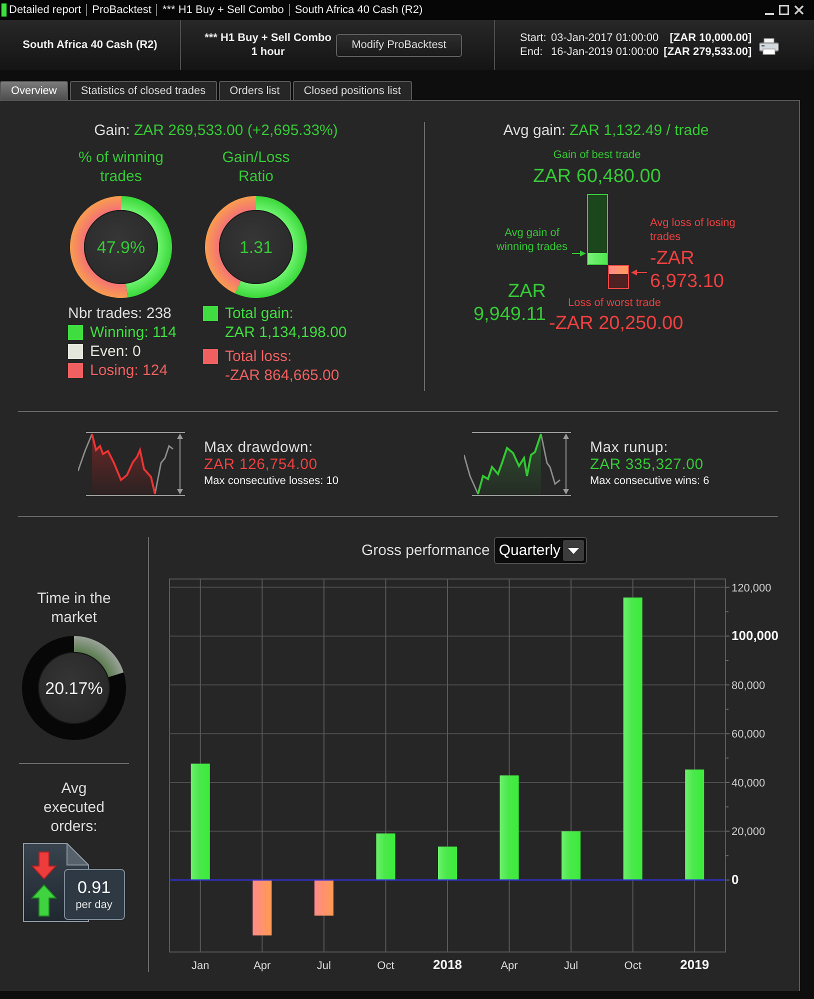  Describe the element at coordinates (749, 734) in the screenshot. I see `y-axis-label: 60,000` at that location.